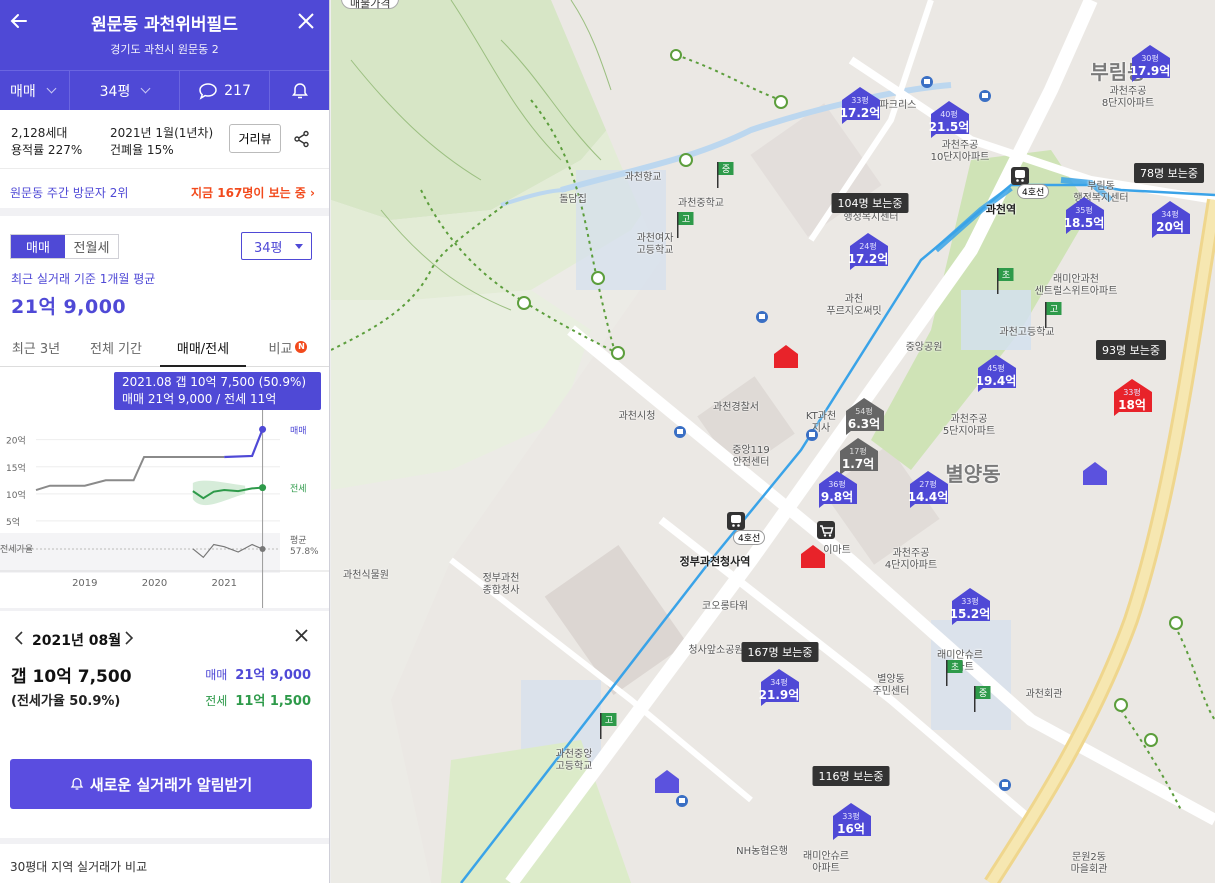 The width and height of the screenshot is (1215, 883). I want to click on map-label: 과천향교, so click(643, 177).